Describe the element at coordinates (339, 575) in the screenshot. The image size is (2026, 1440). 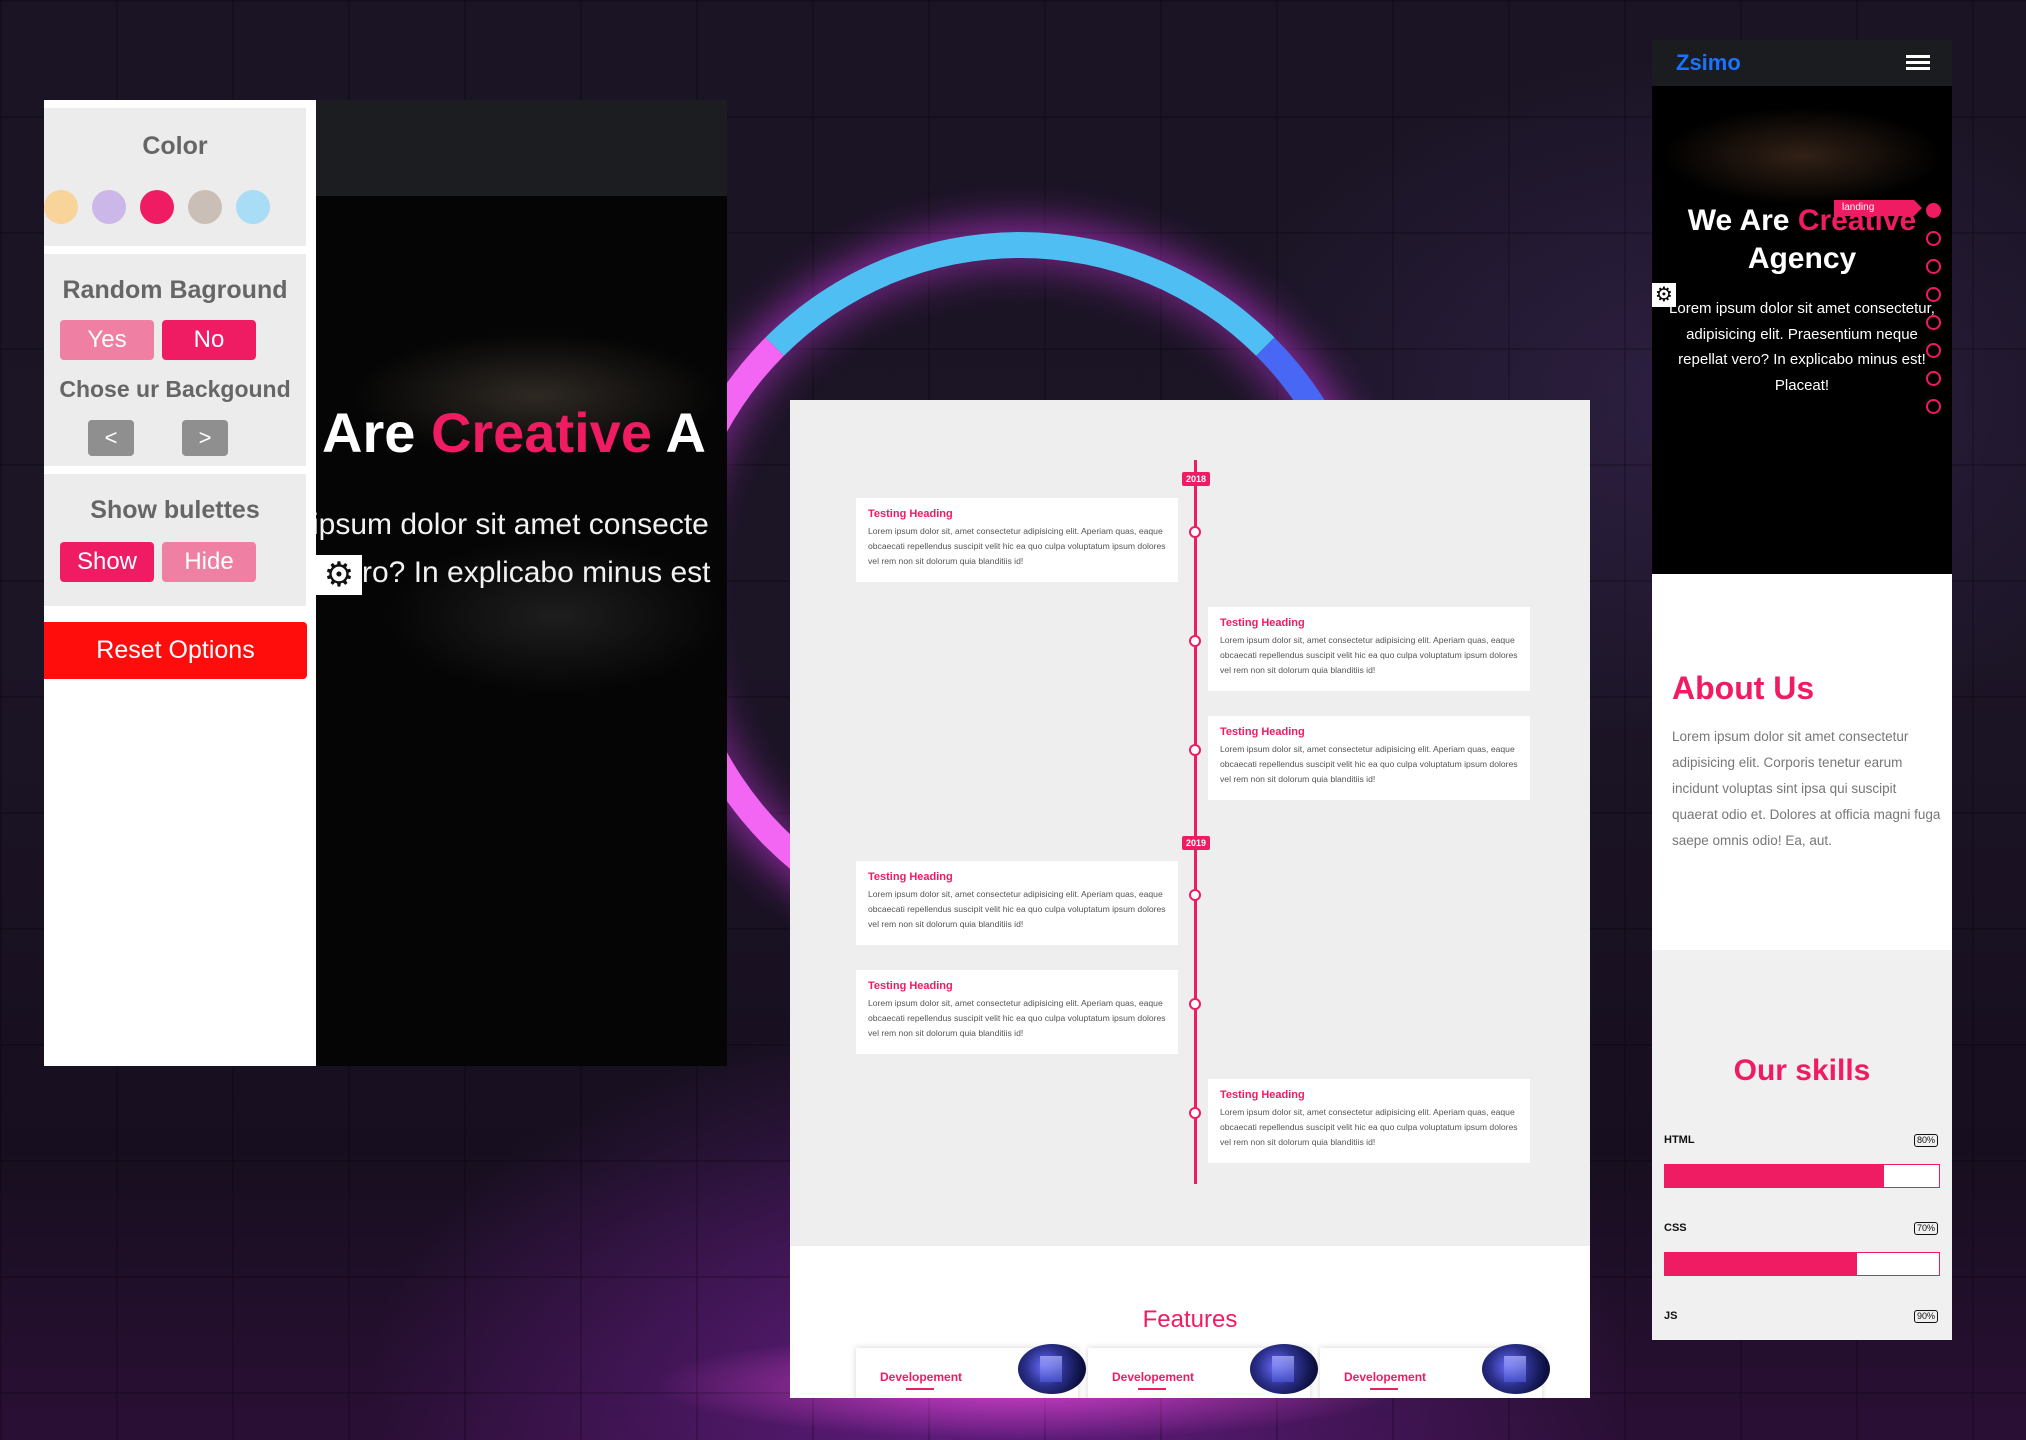
I see `settings-gear-icon: ⚙` at that location.